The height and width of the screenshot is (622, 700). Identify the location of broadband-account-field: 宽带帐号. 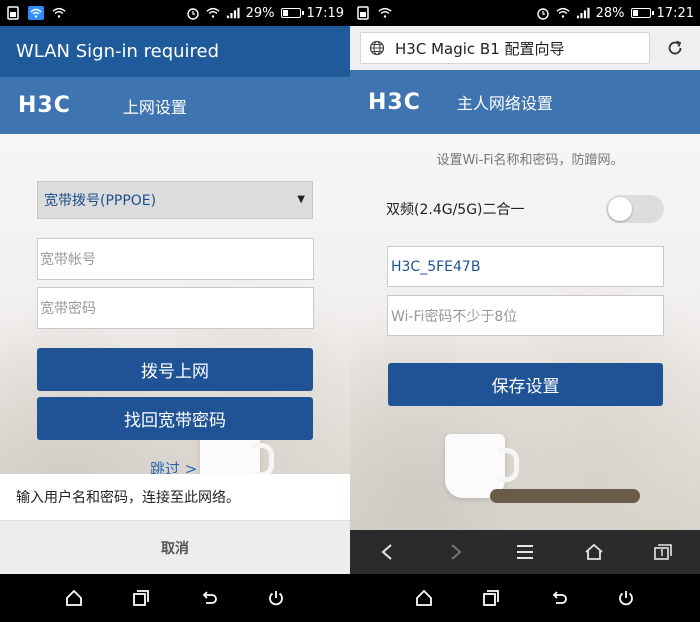
(175, 259).